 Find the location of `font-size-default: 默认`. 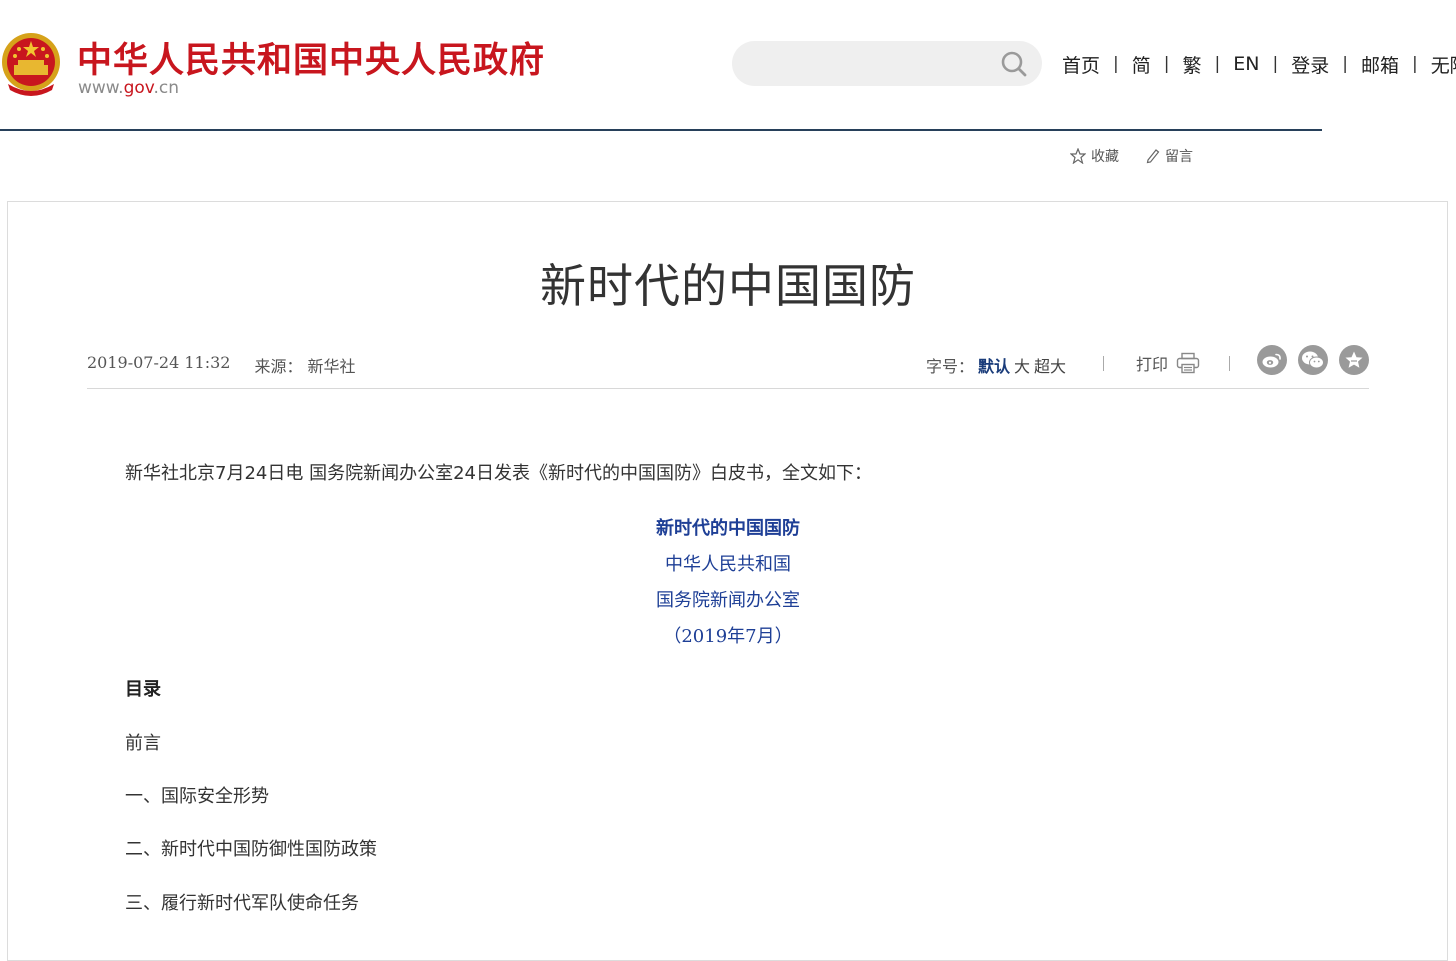

font-size-default: 默认 is located at coordinates (994, 365).